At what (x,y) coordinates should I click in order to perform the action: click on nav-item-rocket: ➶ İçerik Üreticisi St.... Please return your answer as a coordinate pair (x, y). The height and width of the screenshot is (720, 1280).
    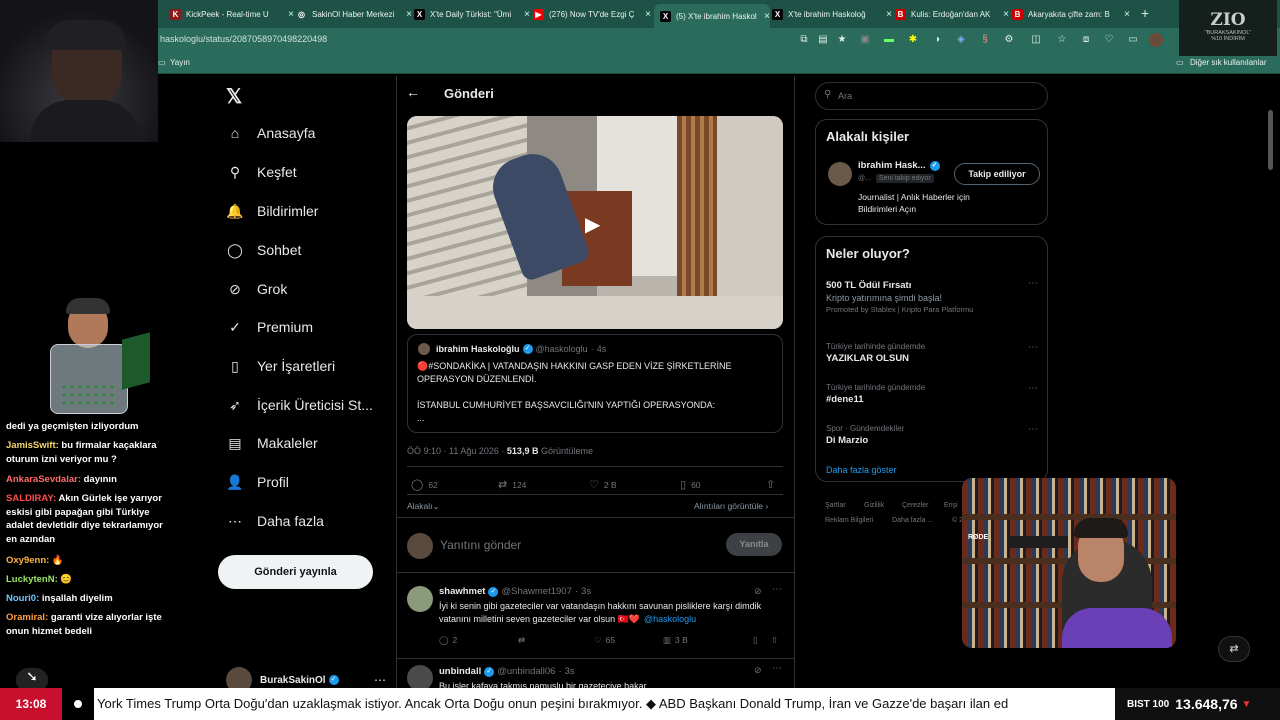
    Looking at the image, I should click on (299, 405).